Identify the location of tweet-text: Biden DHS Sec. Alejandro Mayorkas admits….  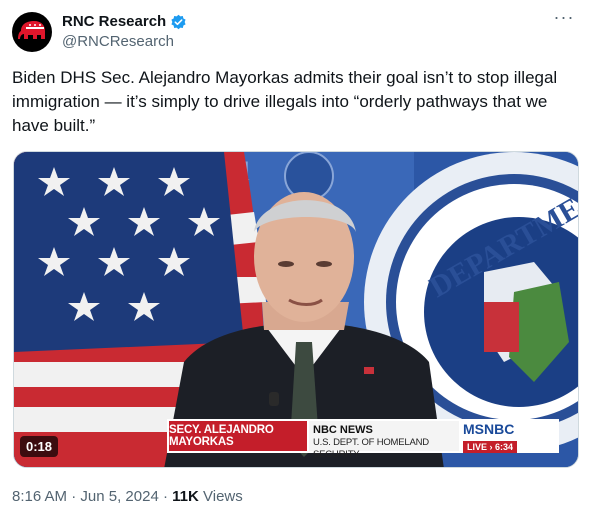
(285, 101).